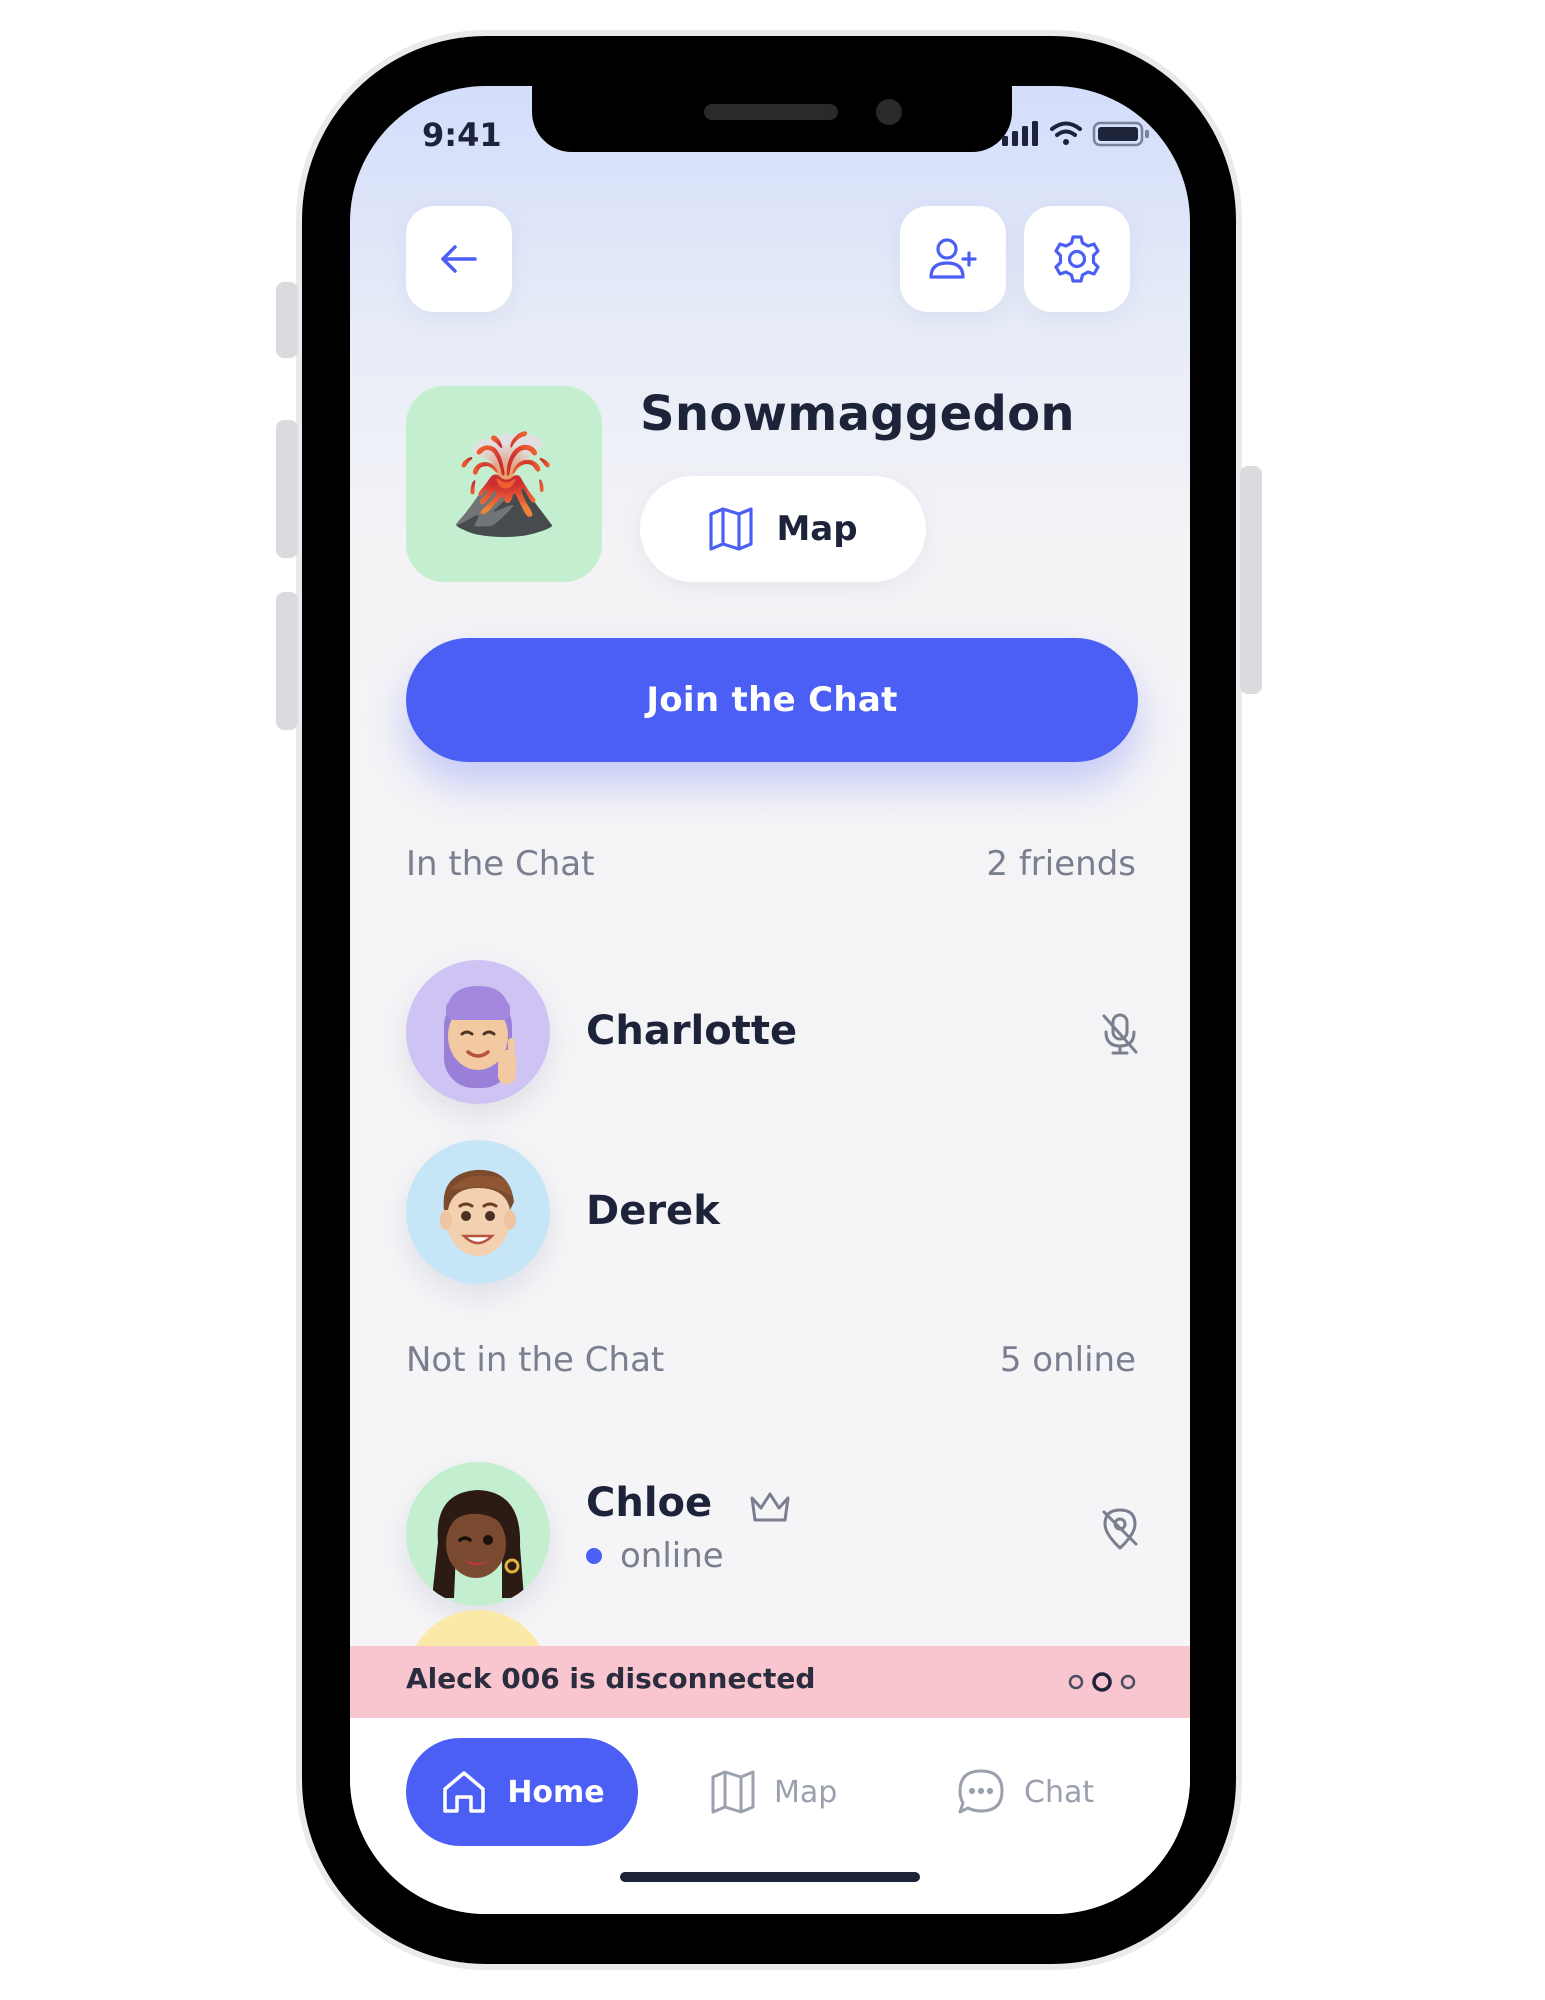  What do you see at coordinates (889, 112) in the screenshot?
I see `camera` at bounding box center [889, 112].